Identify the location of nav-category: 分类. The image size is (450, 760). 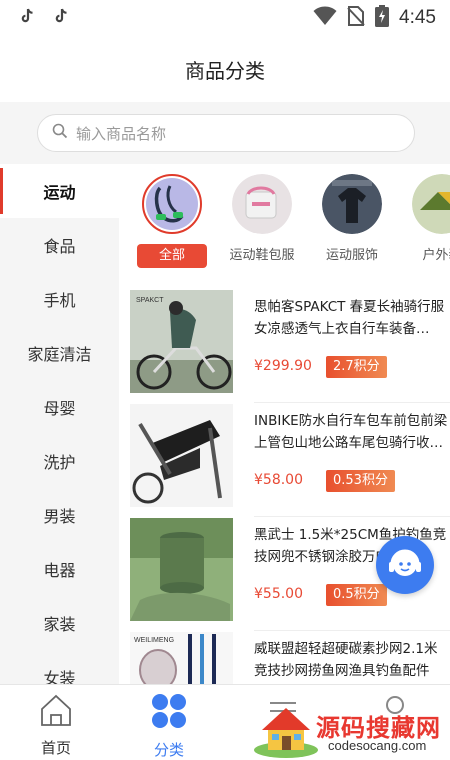
(169, 726).